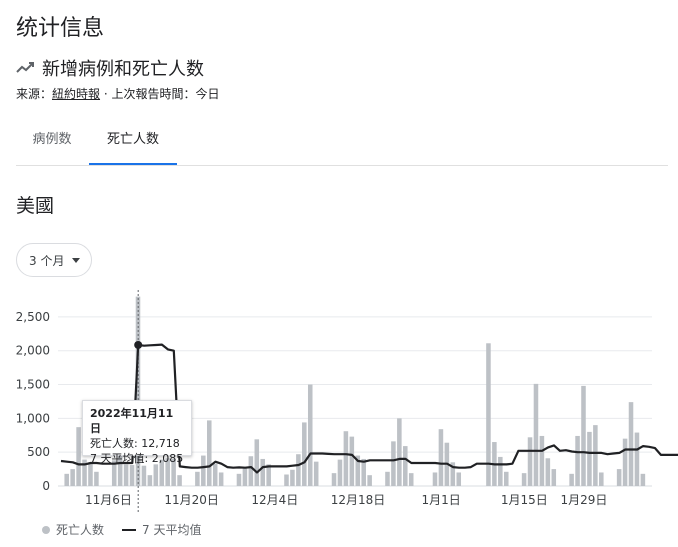 The image size is (678, 547). What do you see at coordinates (191, 500) in the screenshot?
I see `x-tick-label: 11月20日` at bounding box center [191, 500].